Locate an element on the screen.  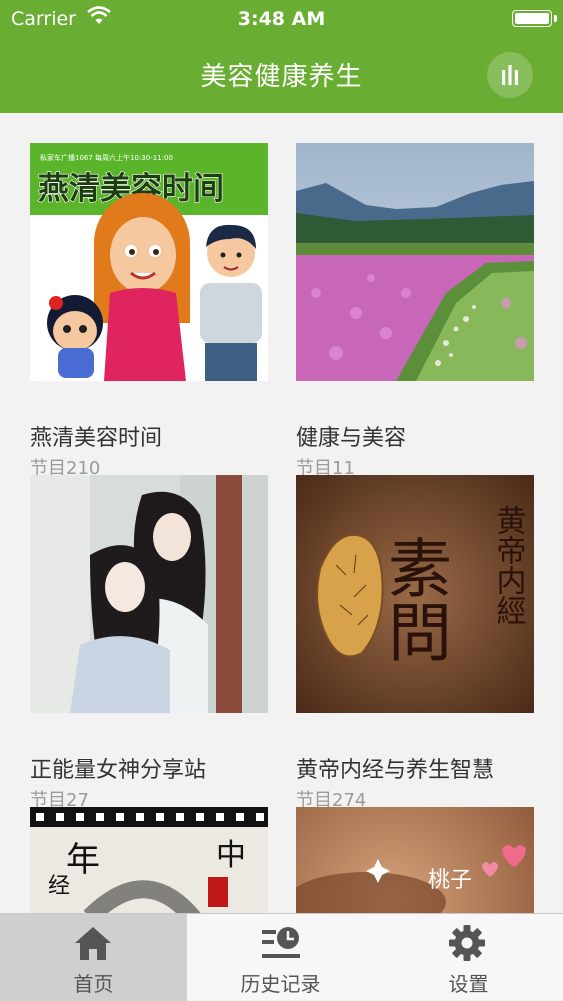
history-icon is located at coordinates (281, 942).